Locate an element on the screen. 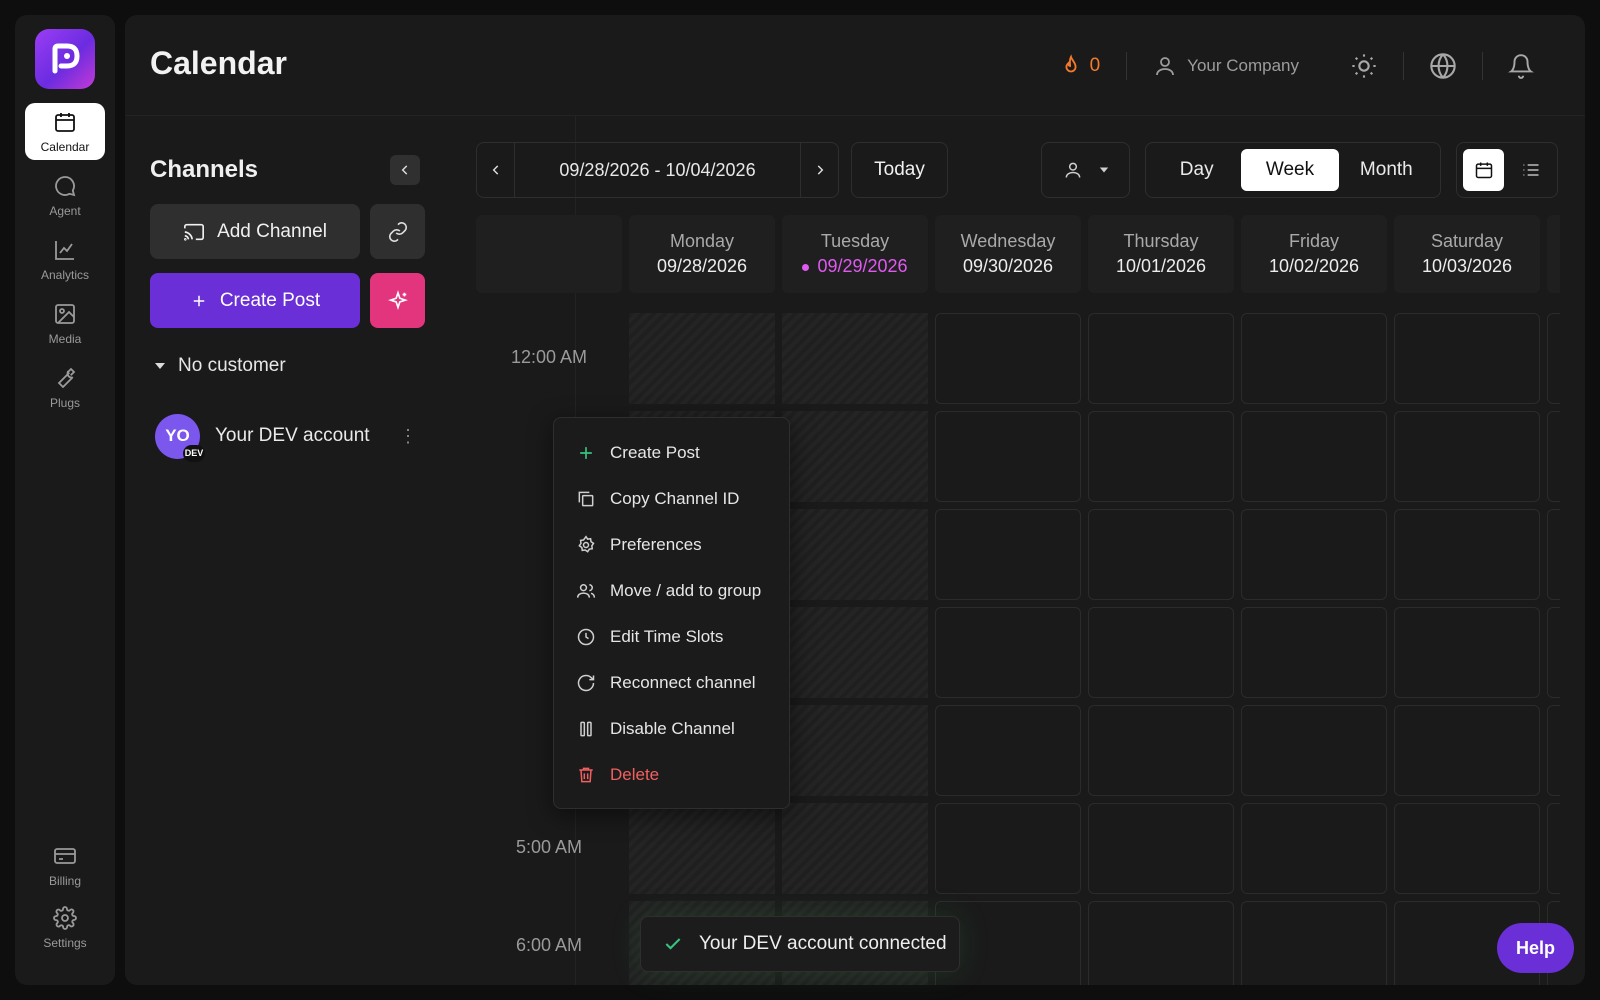  menu-reconnect-channel: Reconnect channel is located at coordinates (671, 683).